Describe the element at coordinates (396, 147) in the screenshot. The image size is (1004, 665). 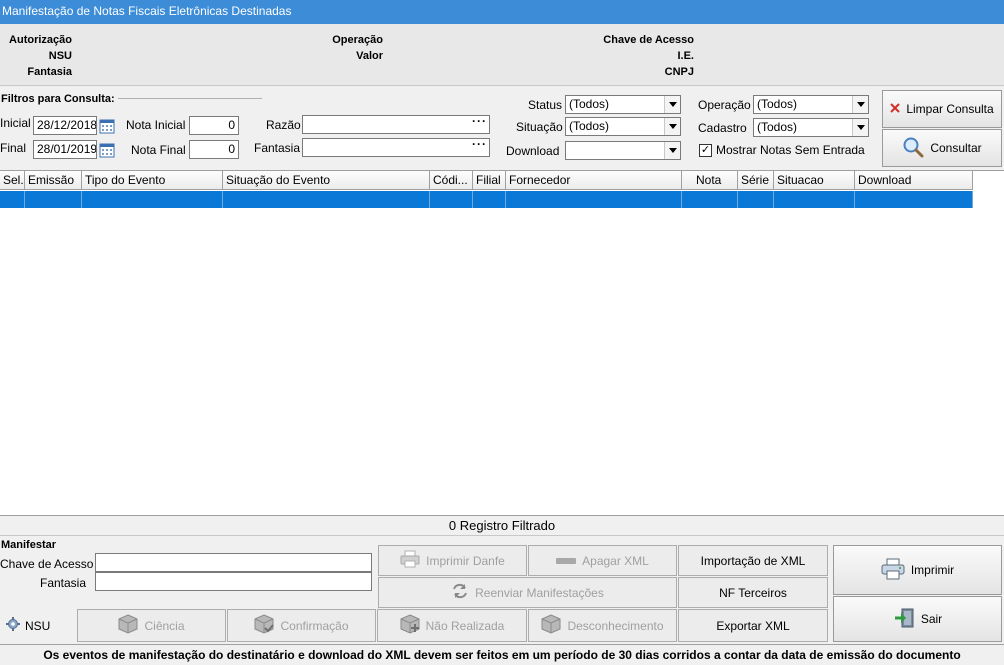
I see `fantasia-input: ···` at that location.